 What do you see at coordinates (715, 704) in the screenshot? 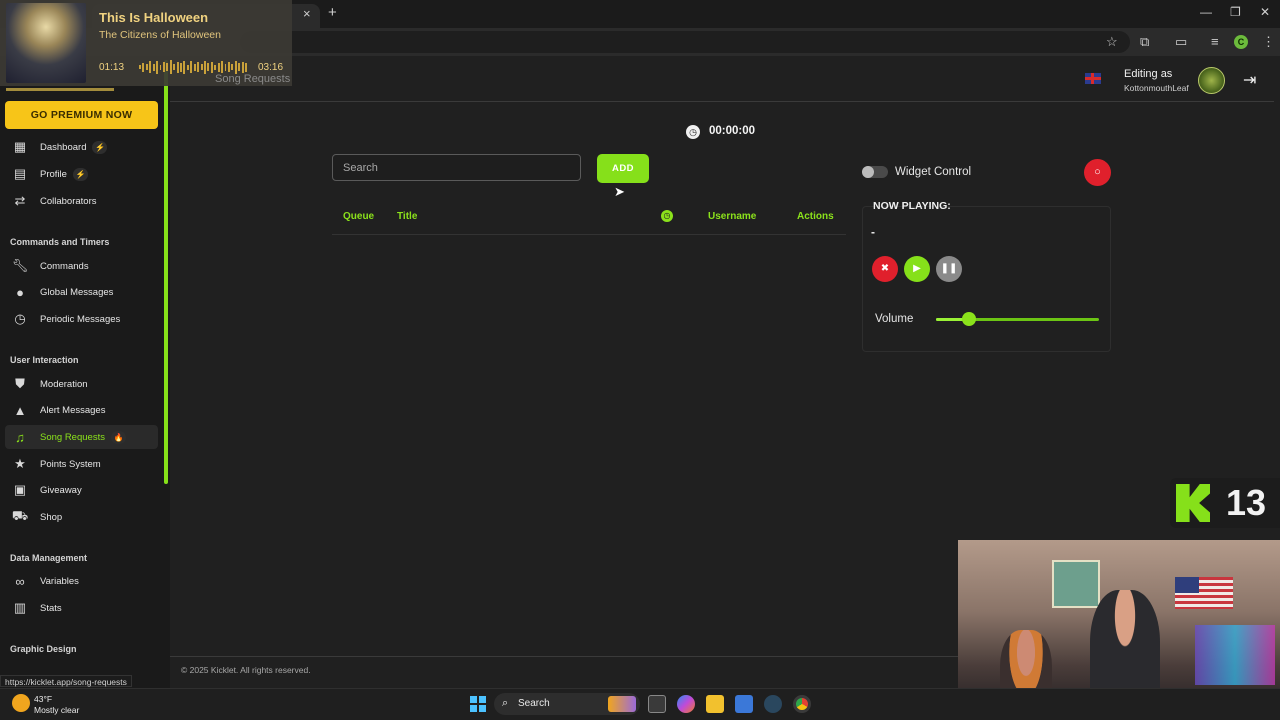
I see `file-explorer-icon` at bounding box center [715, 704].